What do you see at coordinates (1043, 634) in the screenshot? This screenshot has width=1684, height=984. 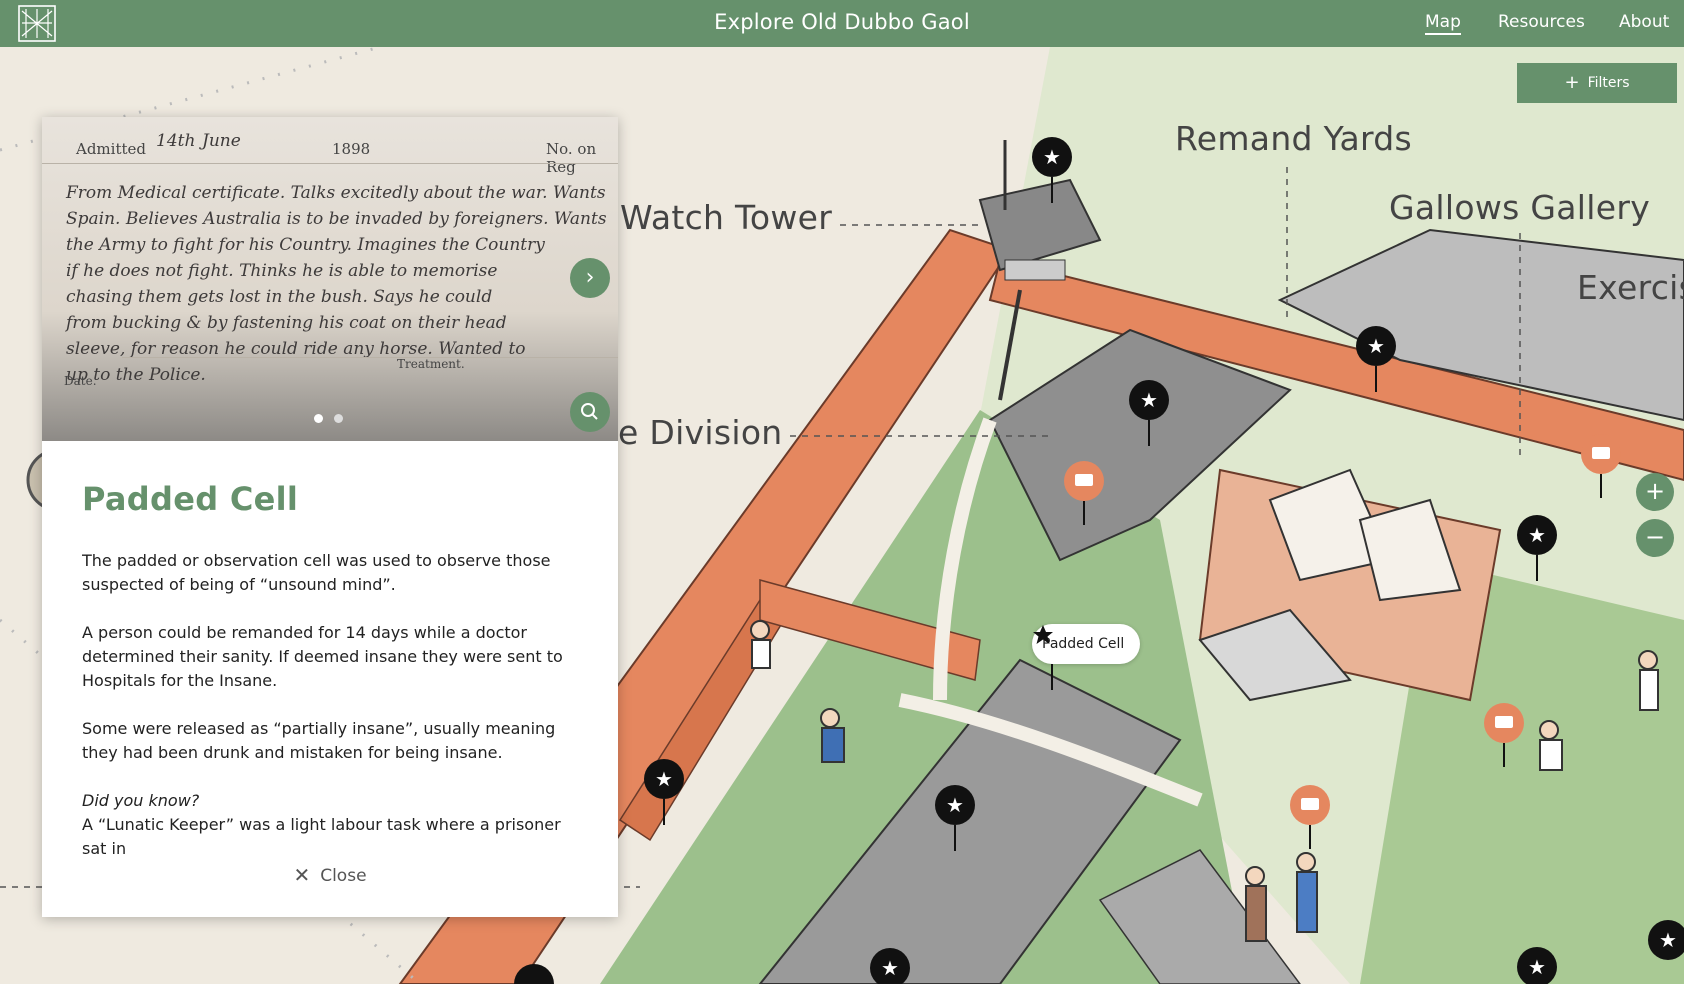 I see `star-icon` at bounding box center [1043, 634].